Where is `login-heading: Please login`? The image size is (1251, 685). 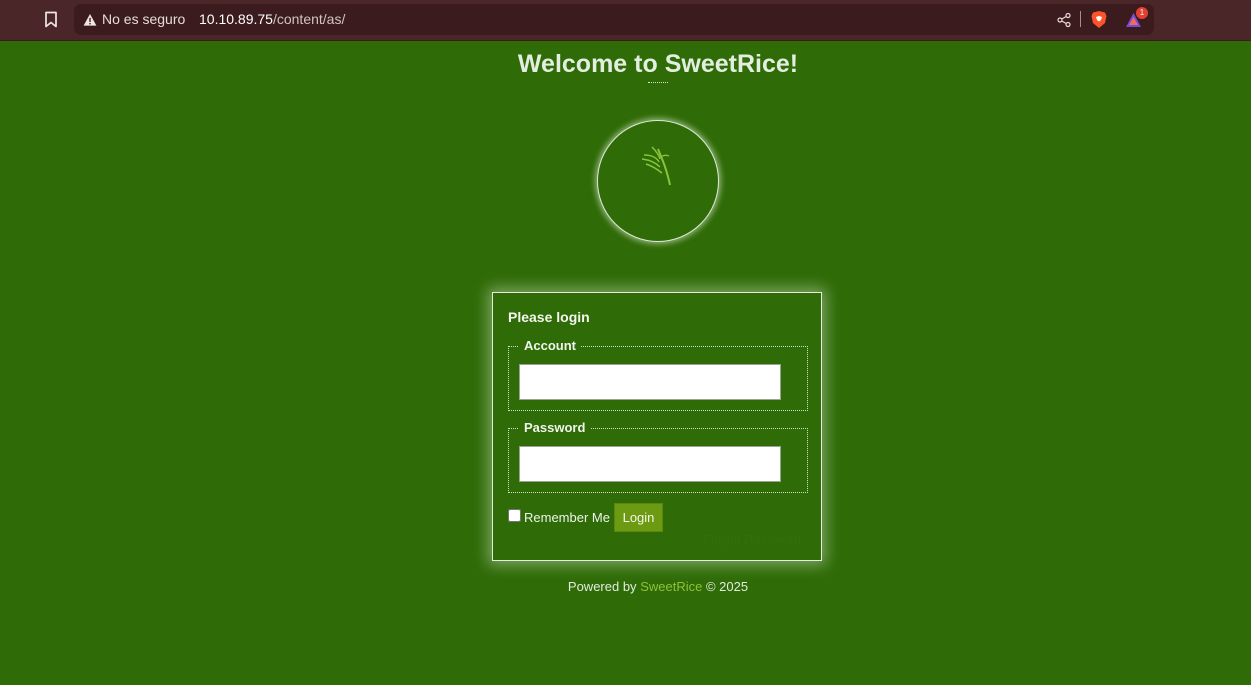
login-heading: Please login is located at coordinates (549, 317).